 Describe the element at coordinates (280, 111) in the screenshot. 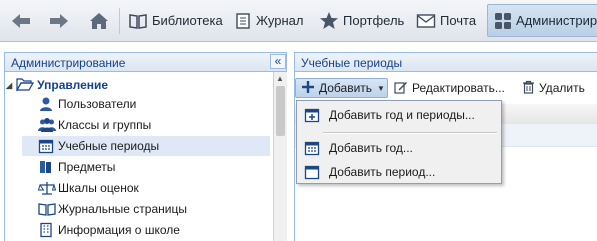

I see `scrollbar-thumb` at that location.